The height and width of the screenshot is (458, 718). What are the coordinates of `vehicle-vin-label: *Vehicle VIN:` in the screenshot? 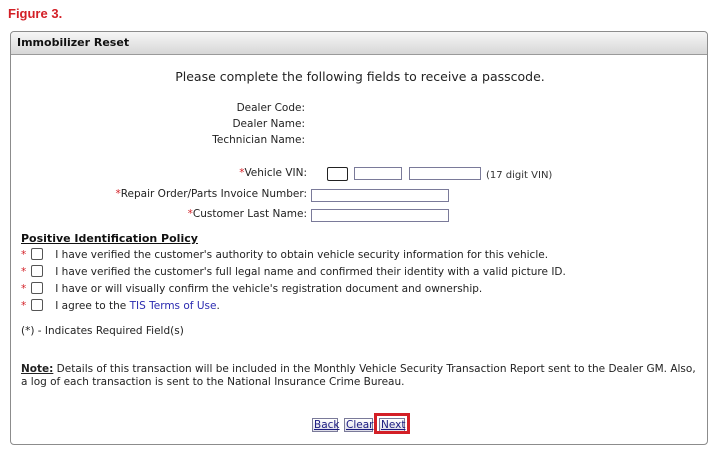 It's located at (273, 173).